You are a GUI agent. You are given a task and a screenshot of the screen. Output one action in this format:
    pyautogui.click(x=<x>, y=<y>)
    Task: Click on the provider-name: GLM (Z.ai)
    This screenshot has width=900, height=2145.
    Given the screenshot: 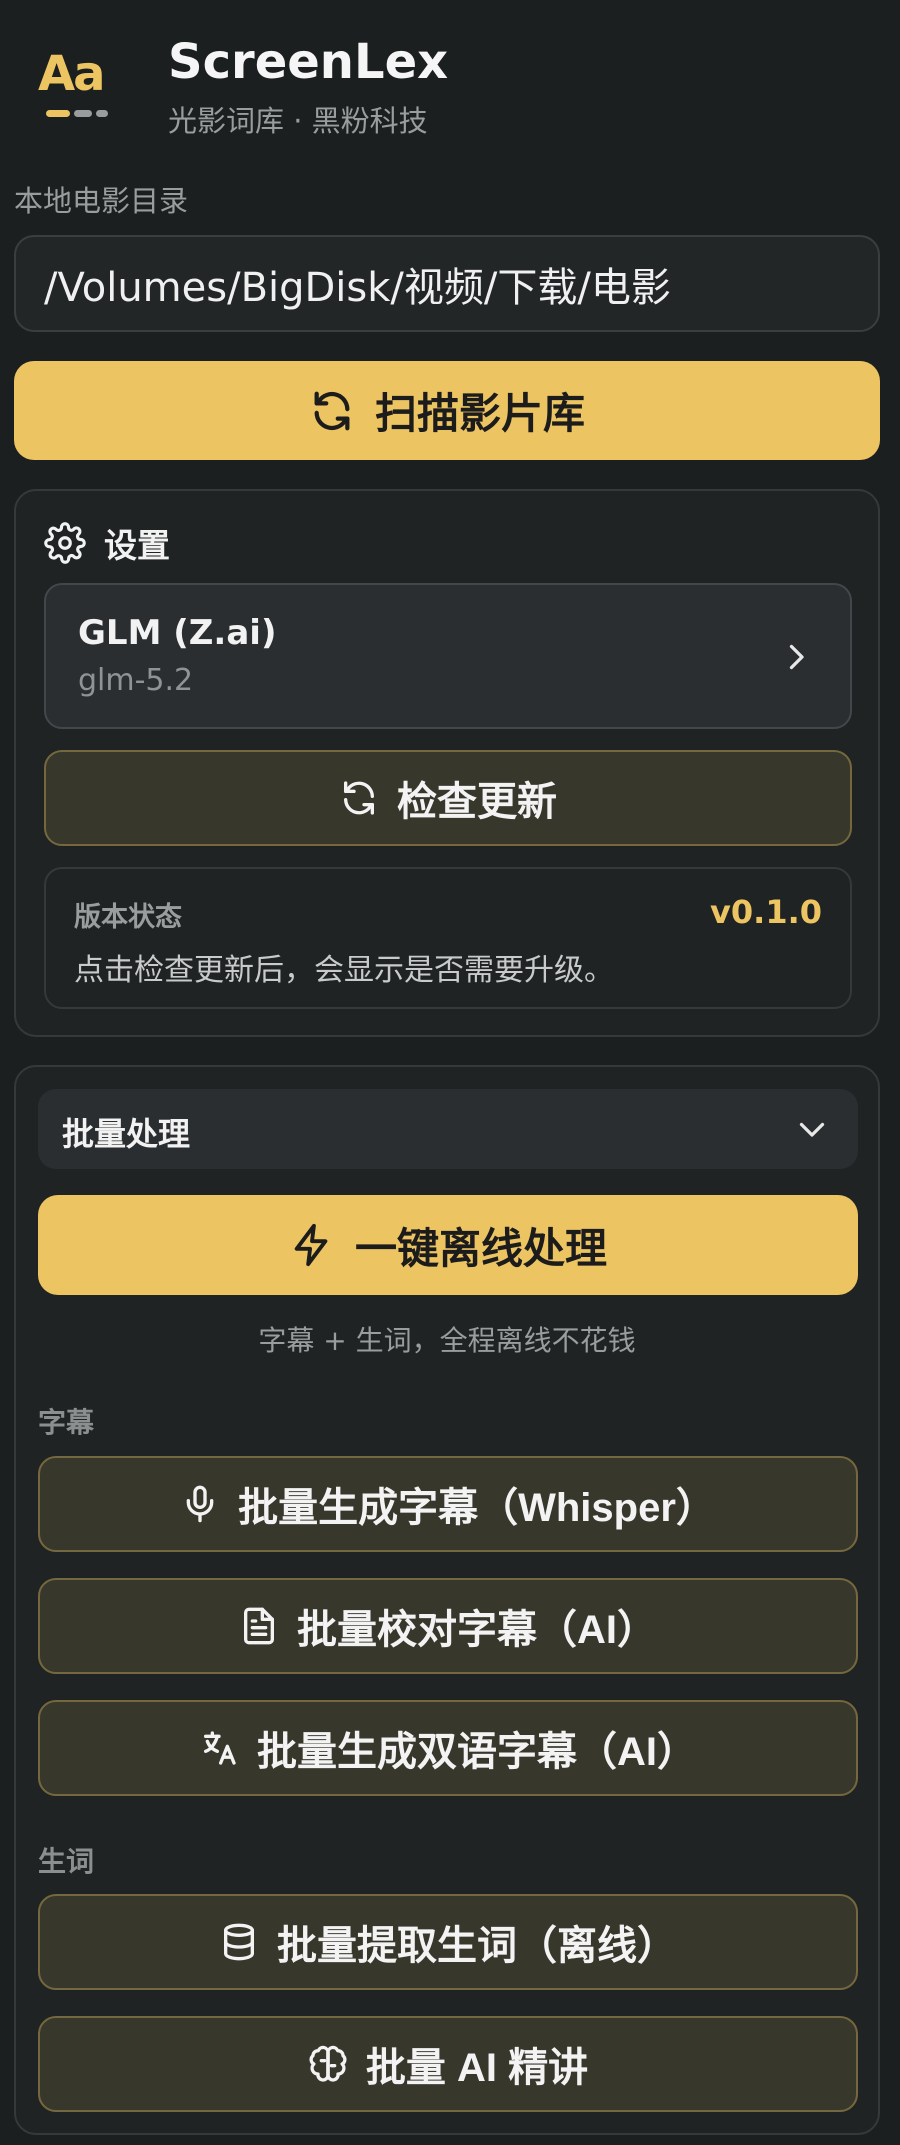 What is the action you would take?
    pyautogui.click(x=177, y=633)
    